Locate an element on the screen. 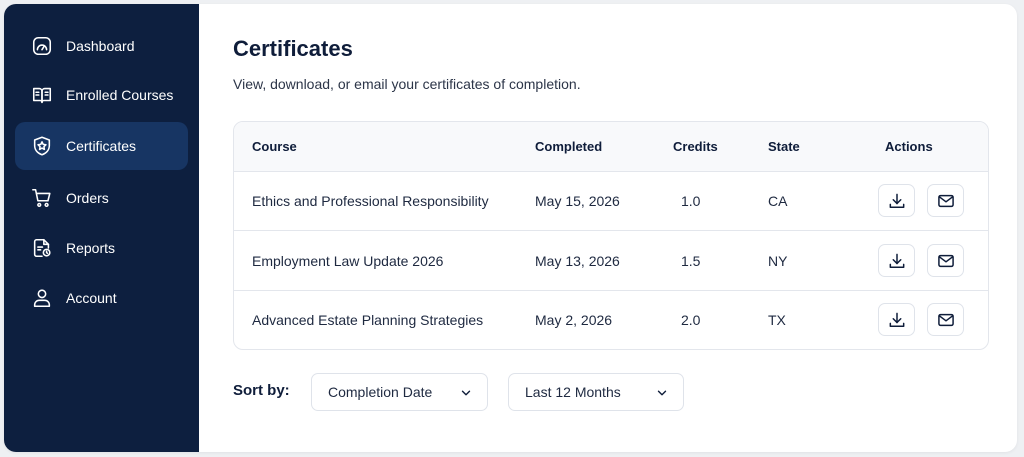 Image resolution: width=1024 pixels, height=457 pixels. header-completed: Completed is located at coordinates (568, 146).